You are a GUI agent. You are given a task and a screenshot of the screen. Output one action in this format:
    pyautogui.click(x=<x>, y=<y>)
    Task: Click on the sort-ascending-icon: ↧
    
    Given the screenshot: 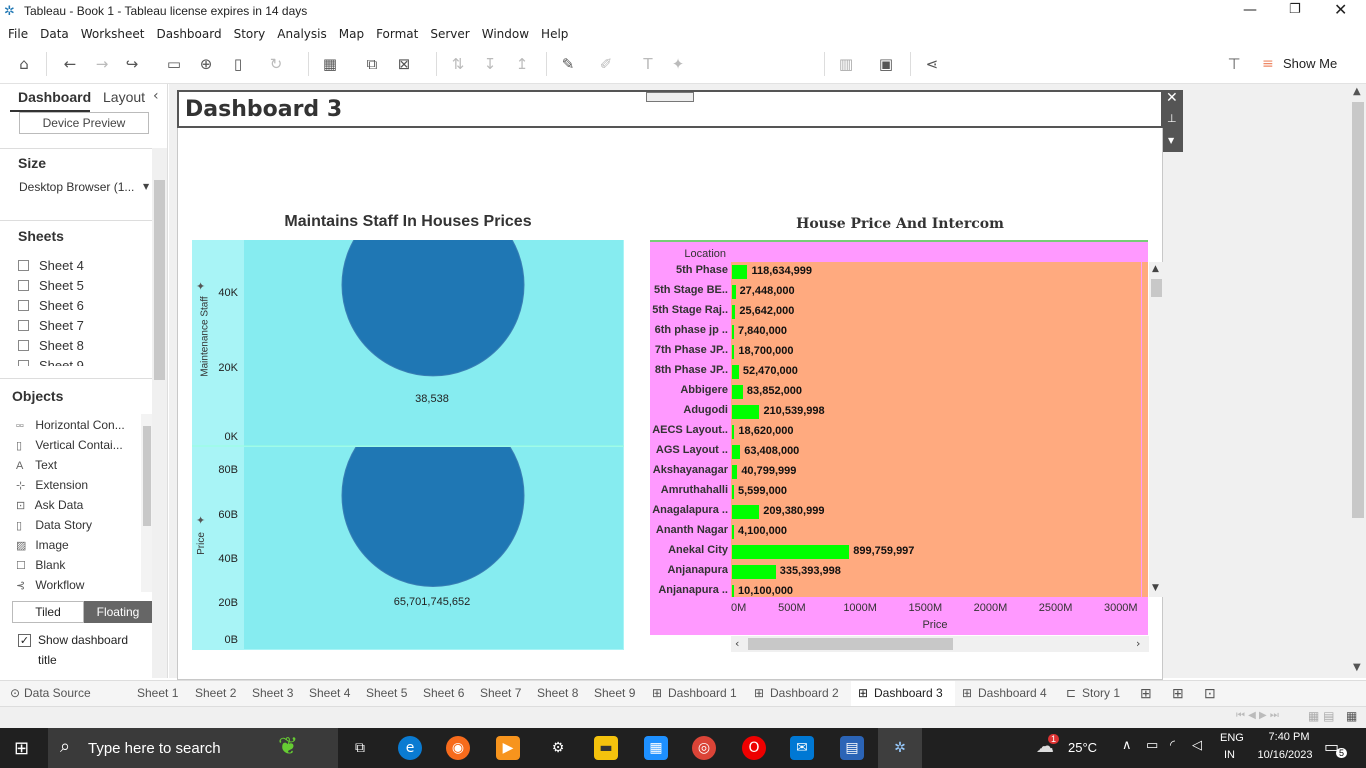 What is the action you would take?
    pyautogui.click(x=490, y=64)
    